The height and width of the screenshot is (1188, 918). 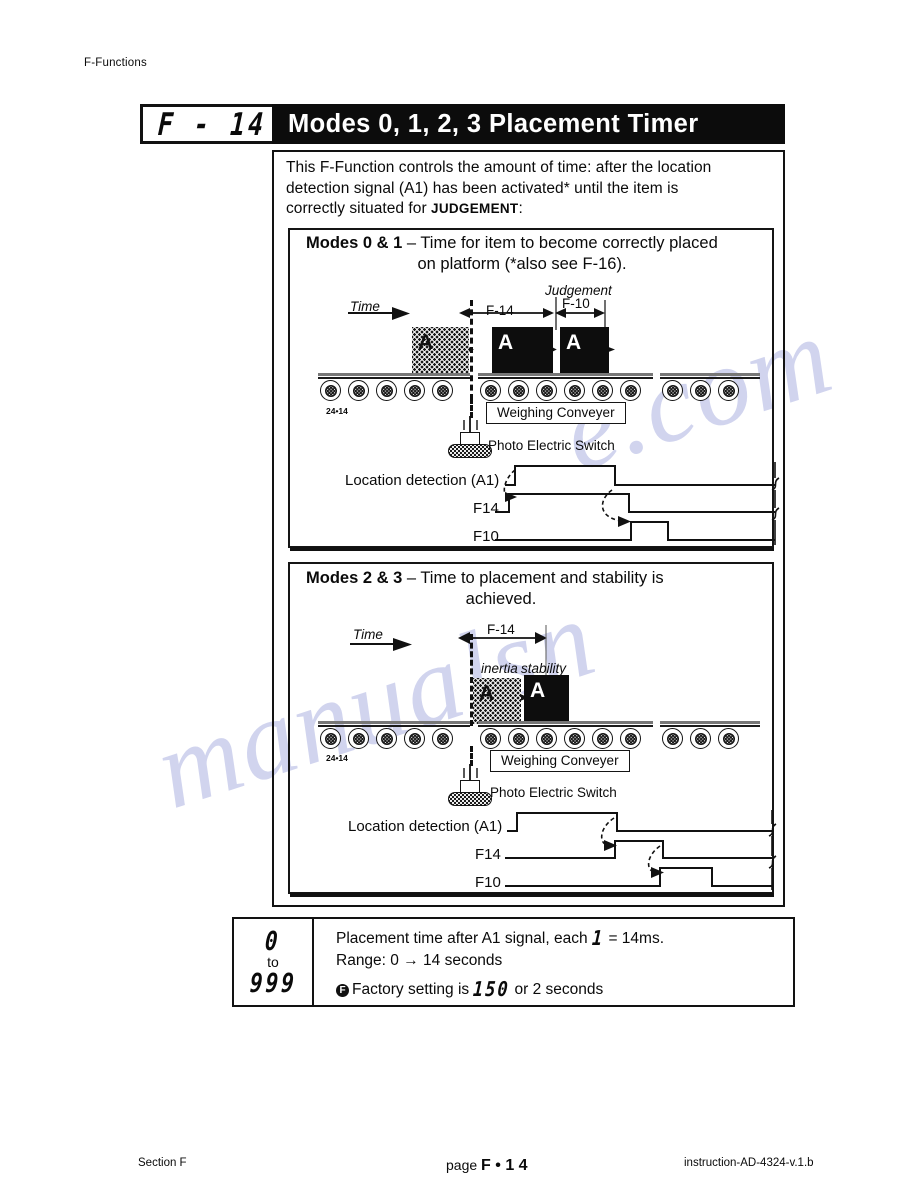 What do you see at coordinates (749, 1163) in the screenshot?
I see `footer-instruction: instruction-AD-4324-v.1.b` at bounding box center [749, 1163].